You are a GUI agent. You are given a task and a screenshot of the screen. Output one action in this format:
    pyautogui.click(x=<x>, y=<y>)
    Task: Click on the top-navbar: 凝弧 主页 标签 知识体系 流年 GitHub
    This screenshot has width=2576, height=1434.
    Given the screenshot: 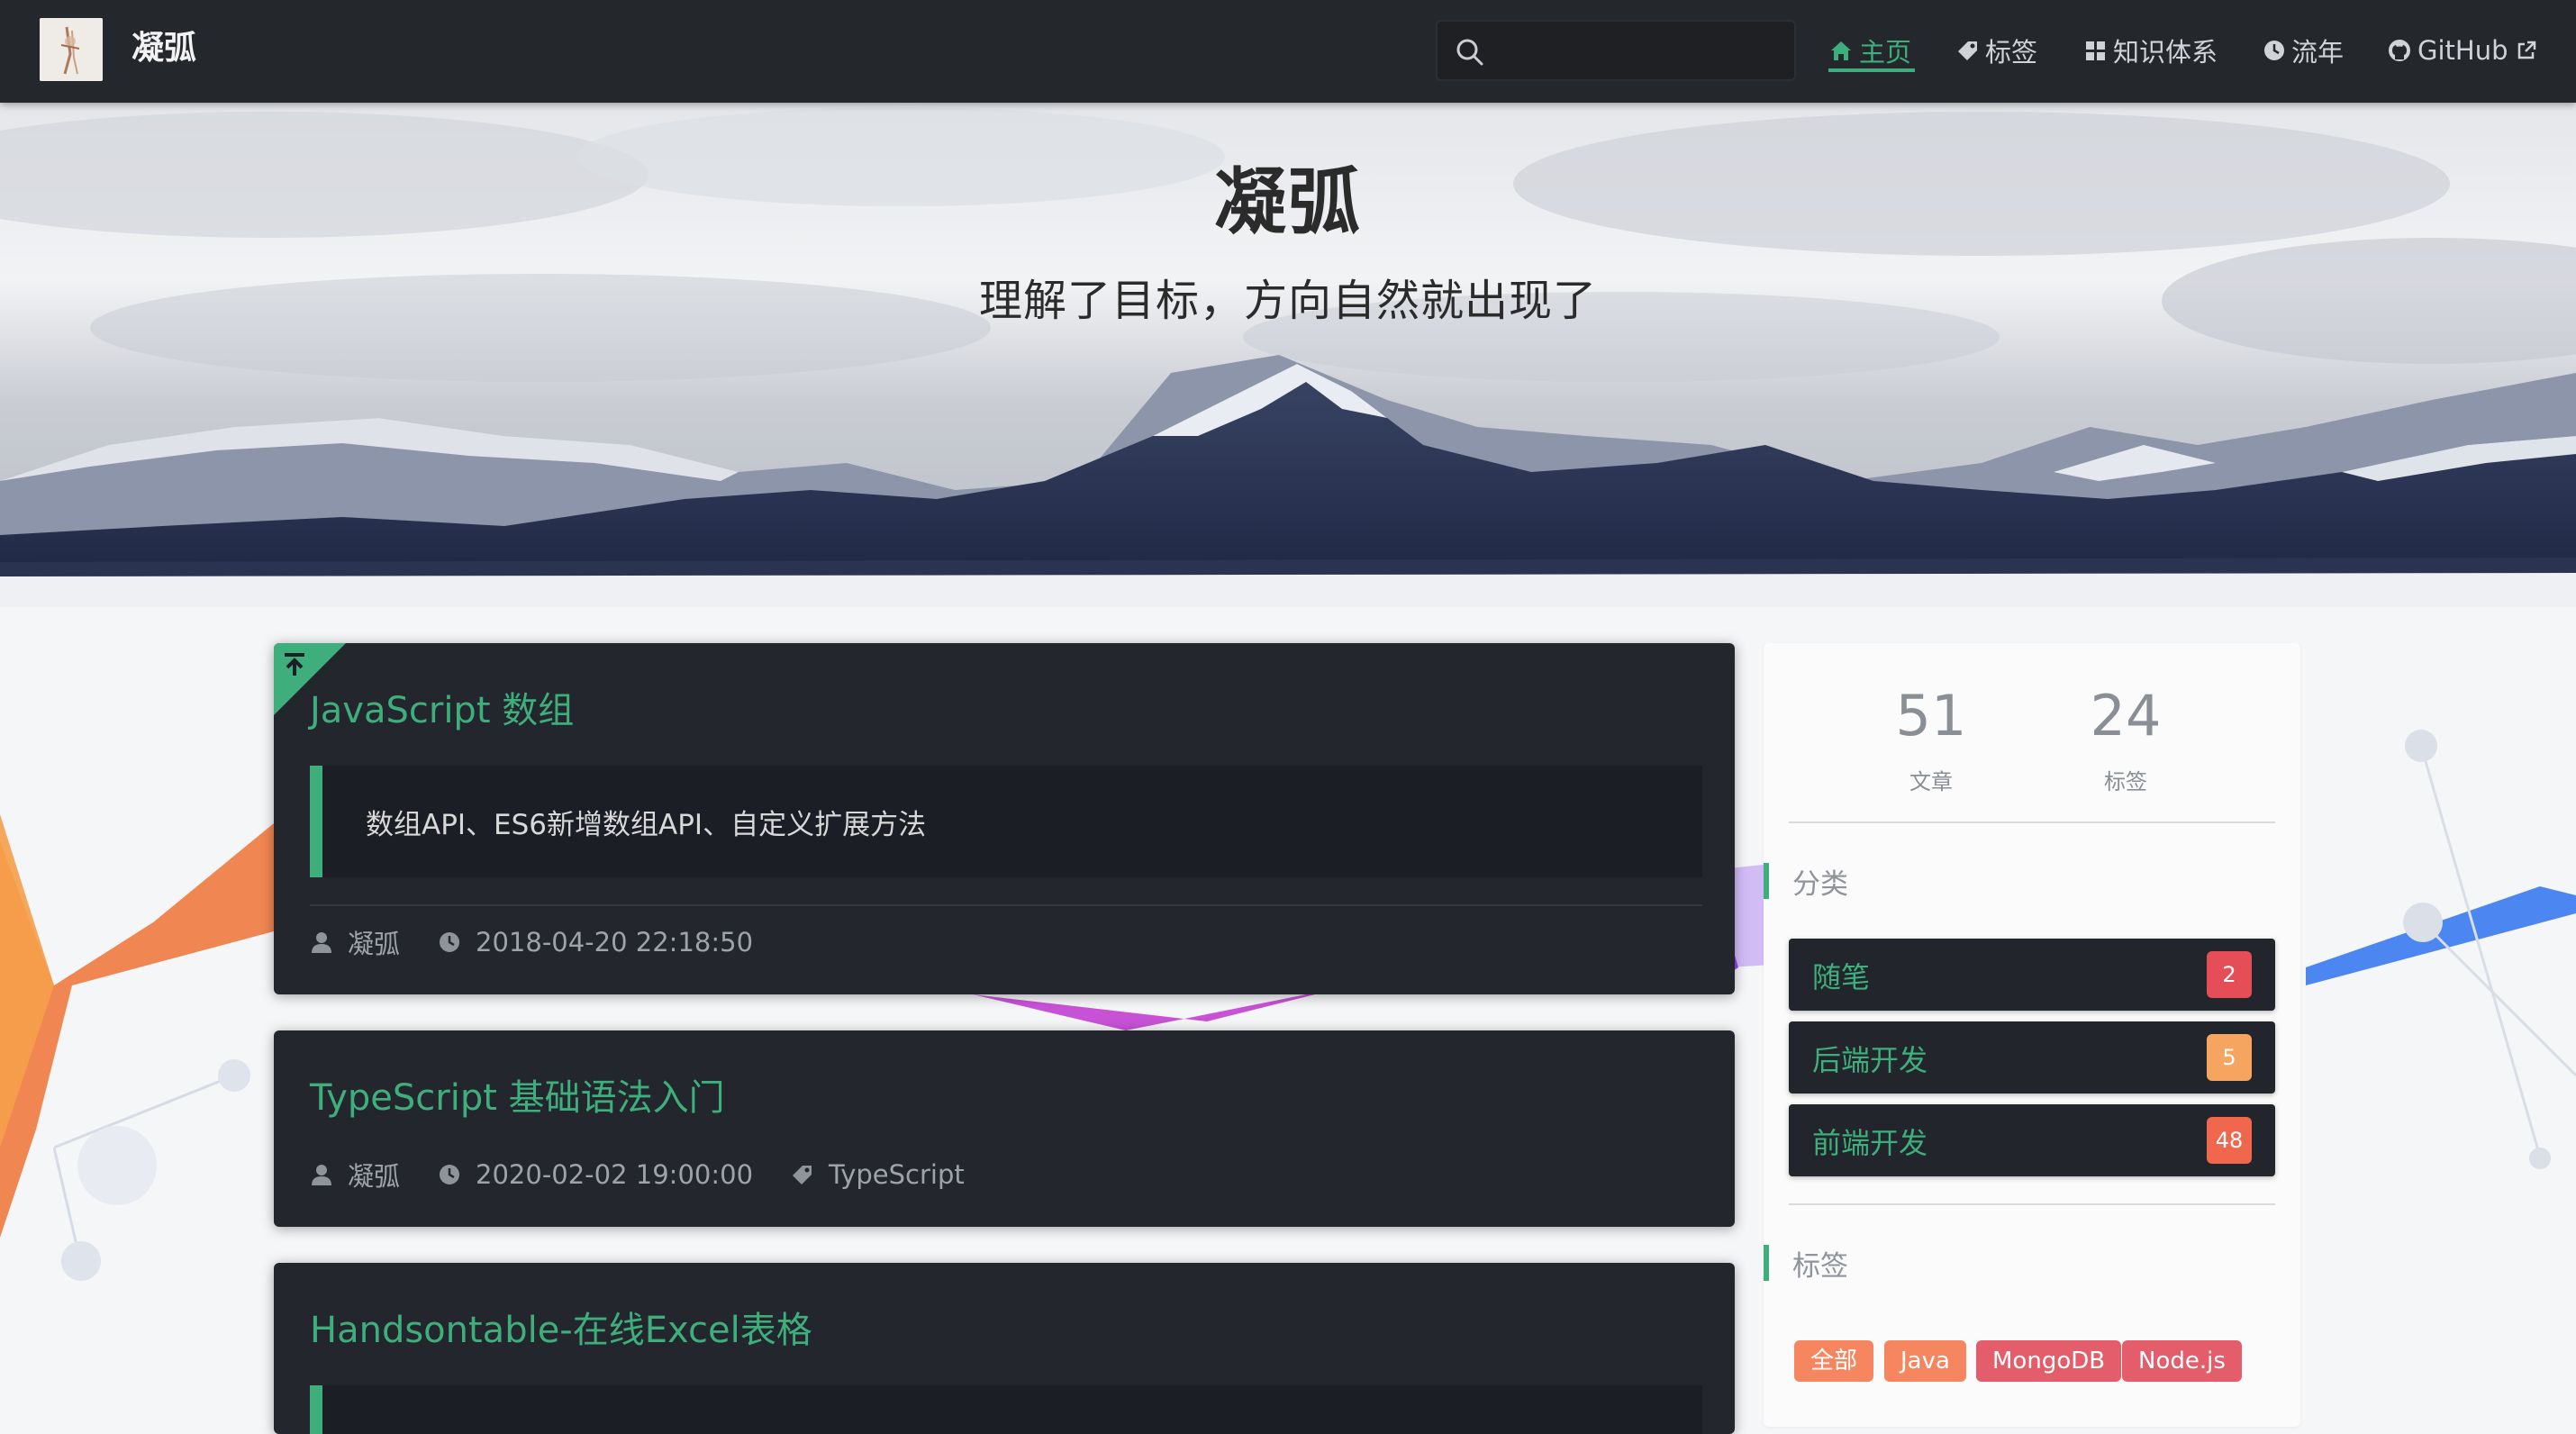 What is the action you would take?
    pyautogui.click(x=1288, y=51)
    